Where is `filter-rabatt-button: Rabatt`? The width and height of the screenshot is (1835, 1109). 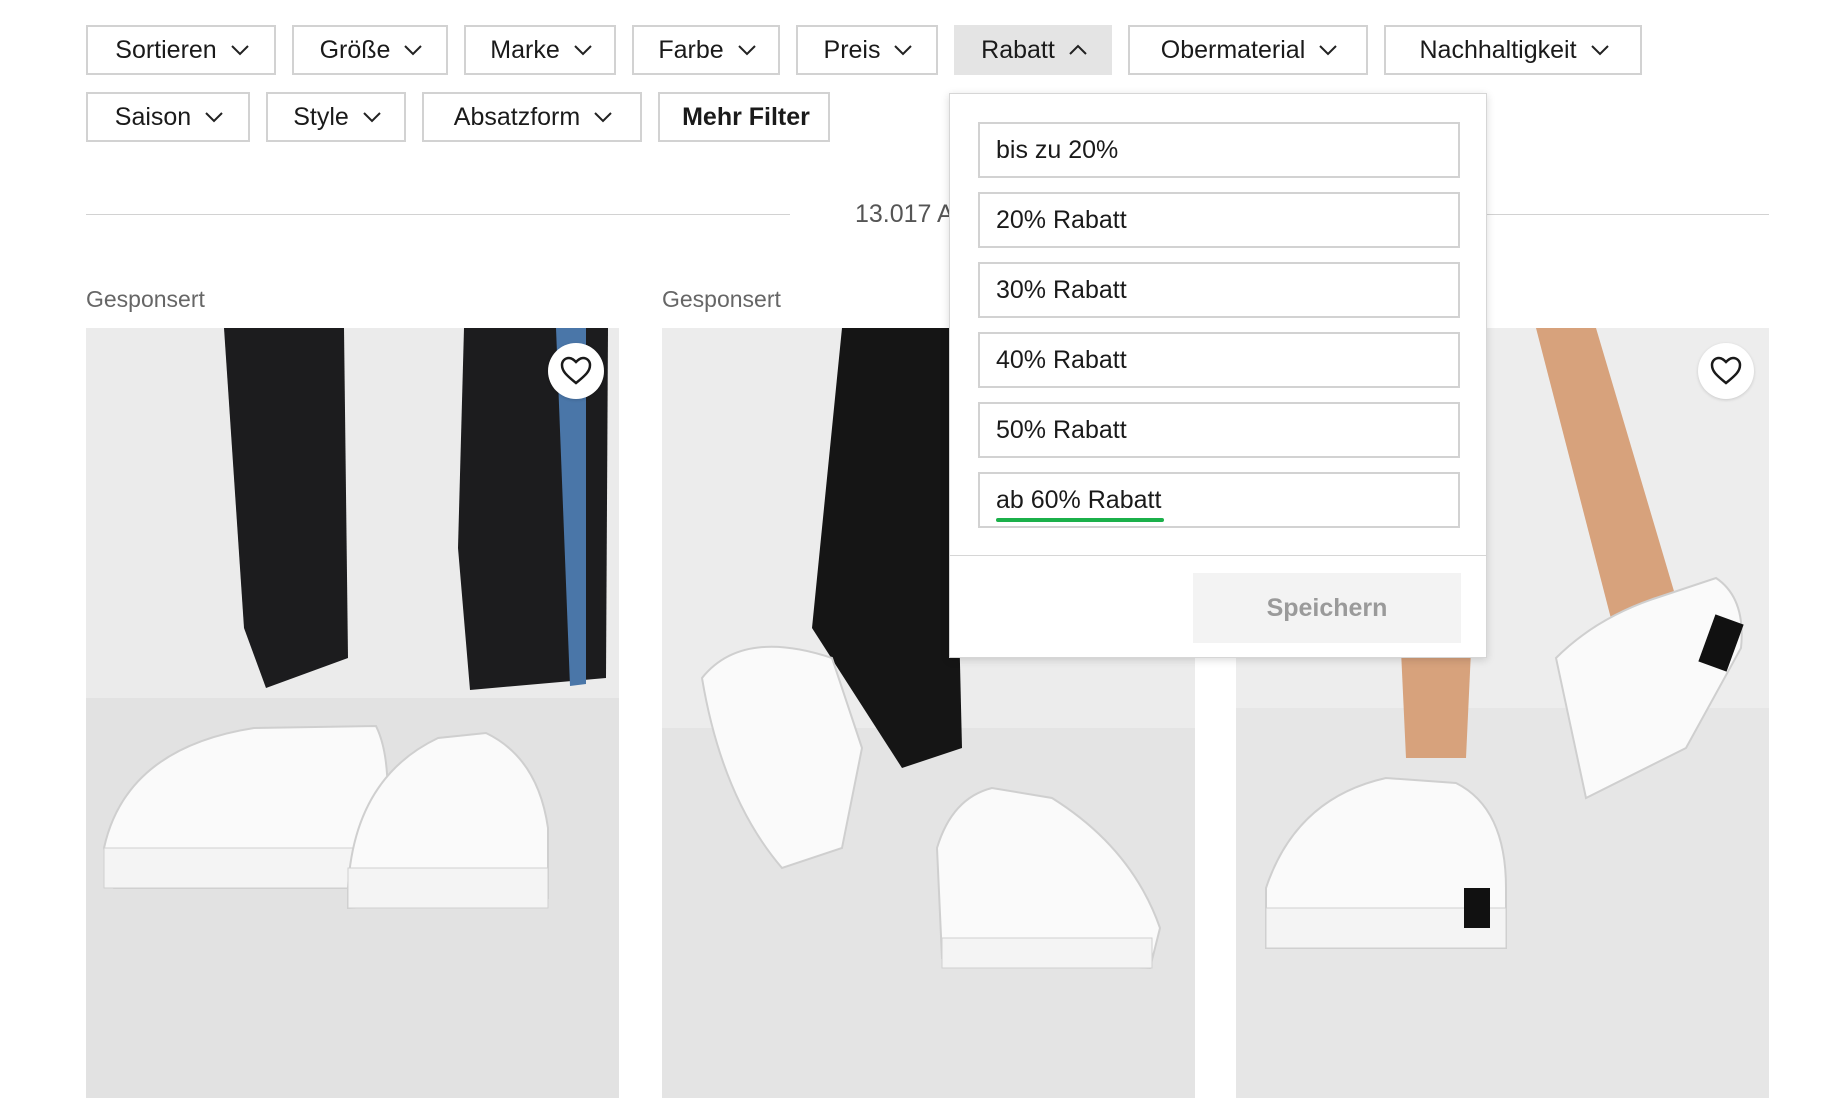 filter-rabatt-button: Rabatt is located at coordinates (1033, 50).